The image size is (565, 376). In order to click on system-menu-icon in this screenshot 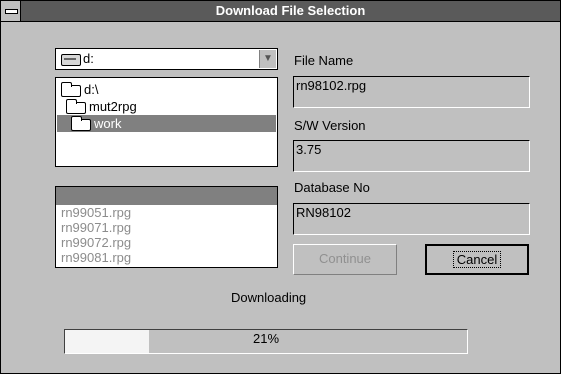, I will do `click(11, 11)`.